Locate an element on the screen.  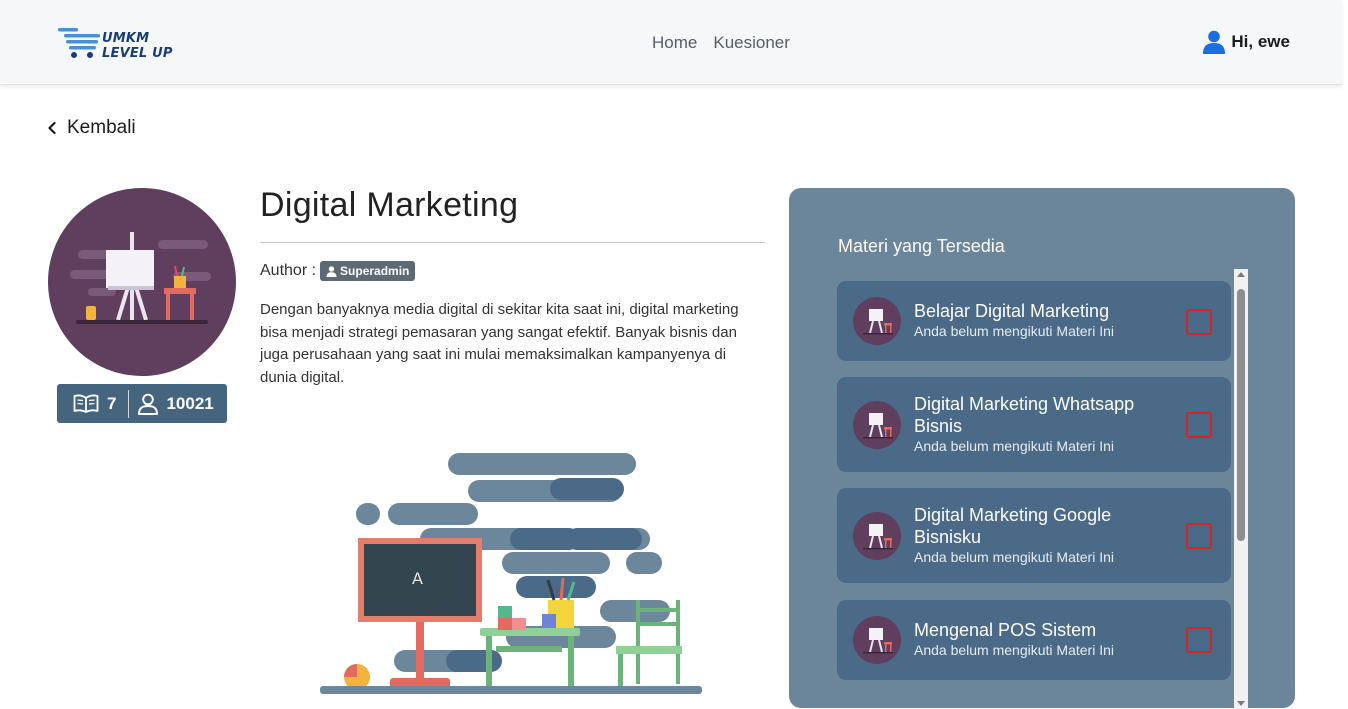
materials-count: 7 is located at coordinates (112, 403).